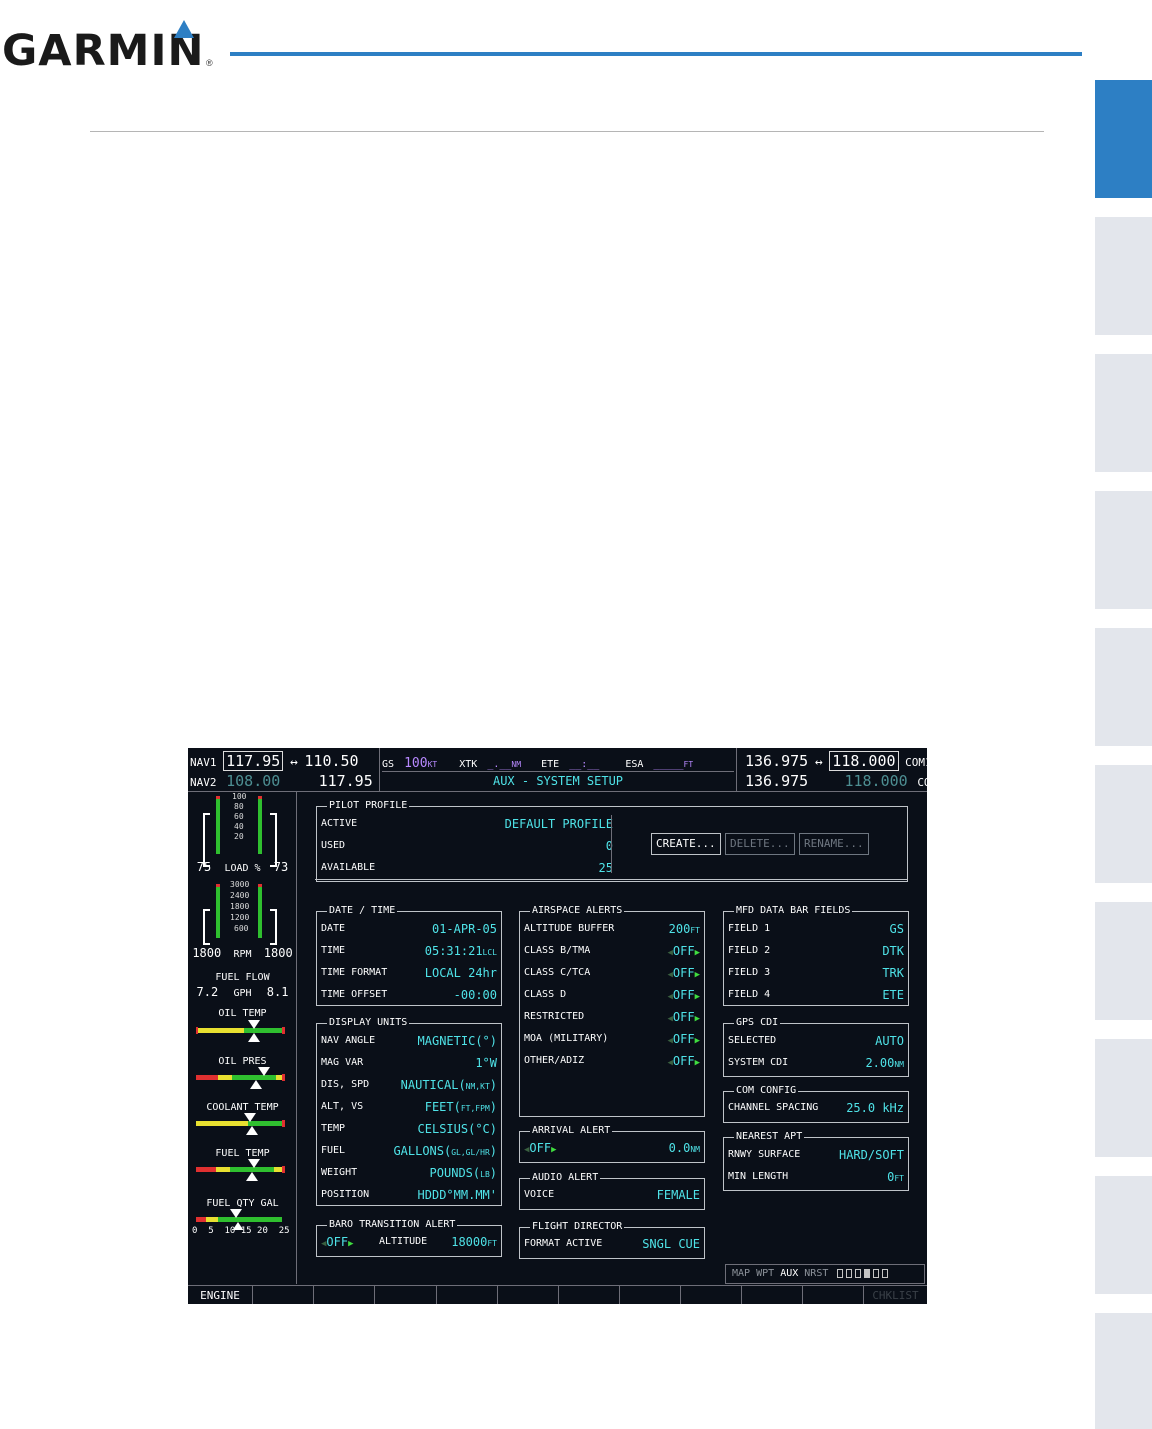  What do you see at coordinates (409, 1107) in the screenshot?
I see `alt-vs-row: ALT, VS FEET(FT,FPM)` at bounding box center [409, 1107].